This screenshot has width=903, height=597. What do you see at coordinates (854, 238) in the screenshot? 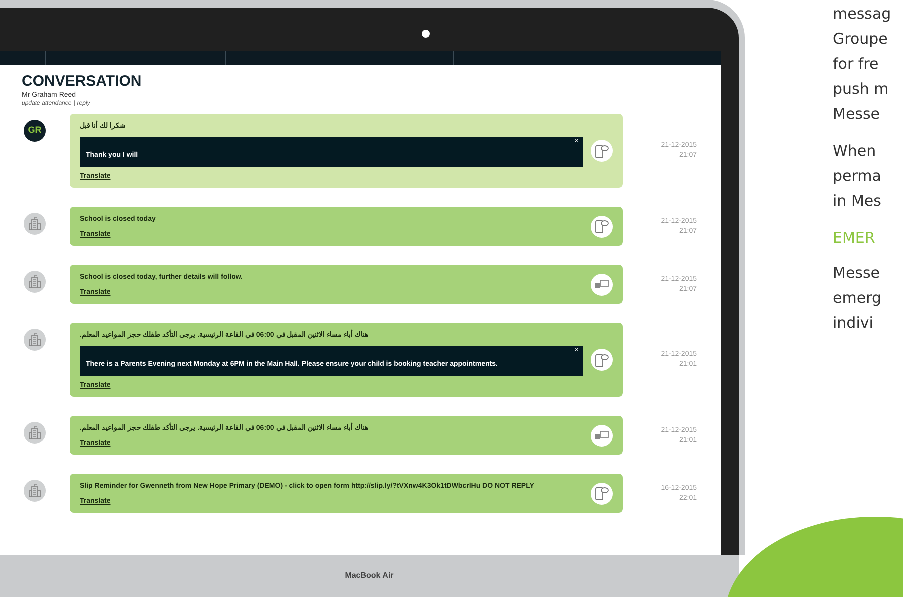
I see `section-heading: EMER` at bounding box center [854, 238].